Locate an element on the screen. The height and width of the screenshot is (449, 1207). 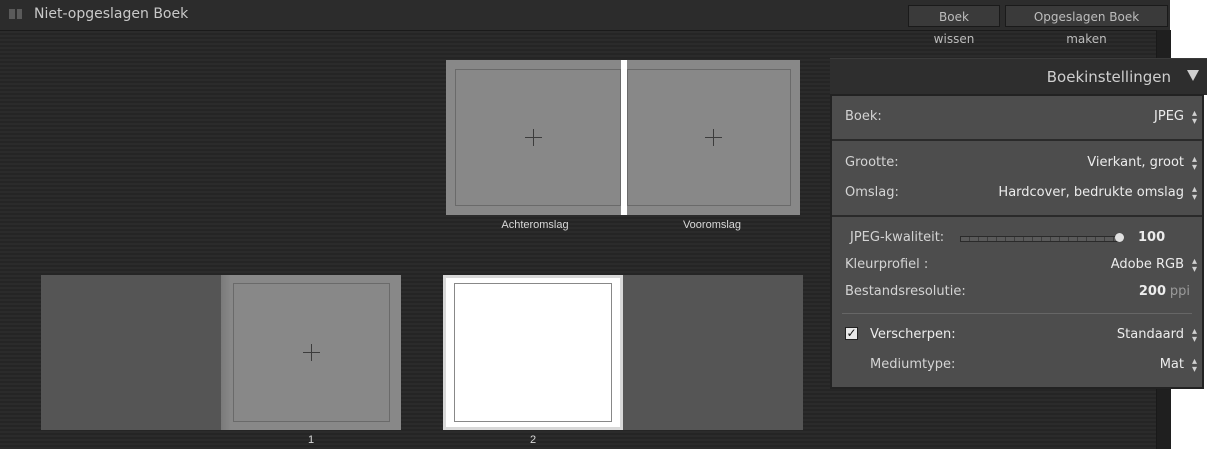
book-title: Niet-opgeslagen Boek is located at coordinates (111, 14).